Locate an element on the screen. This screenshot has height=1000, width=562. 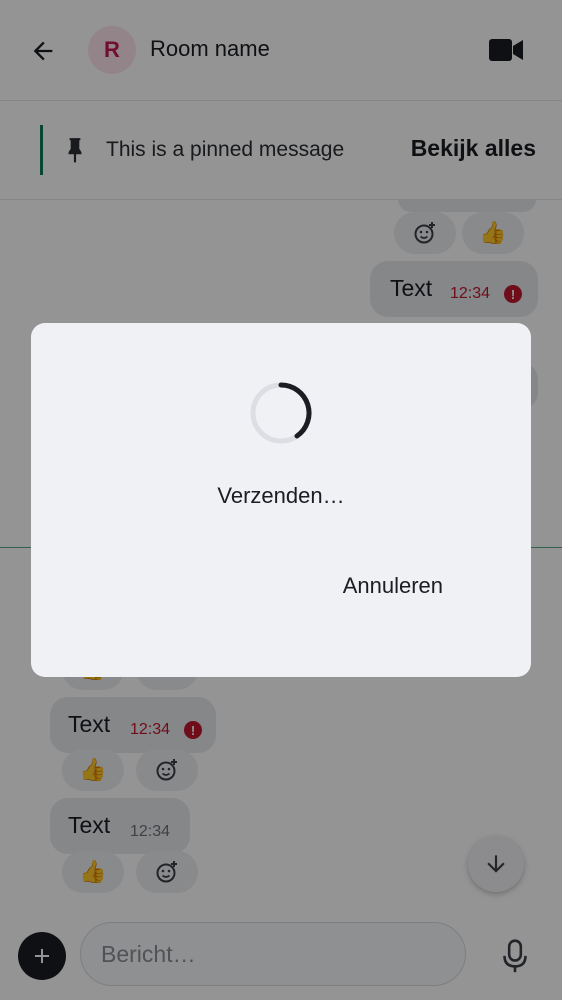
loading-spinner-icon is located at coordinates (281, 413).